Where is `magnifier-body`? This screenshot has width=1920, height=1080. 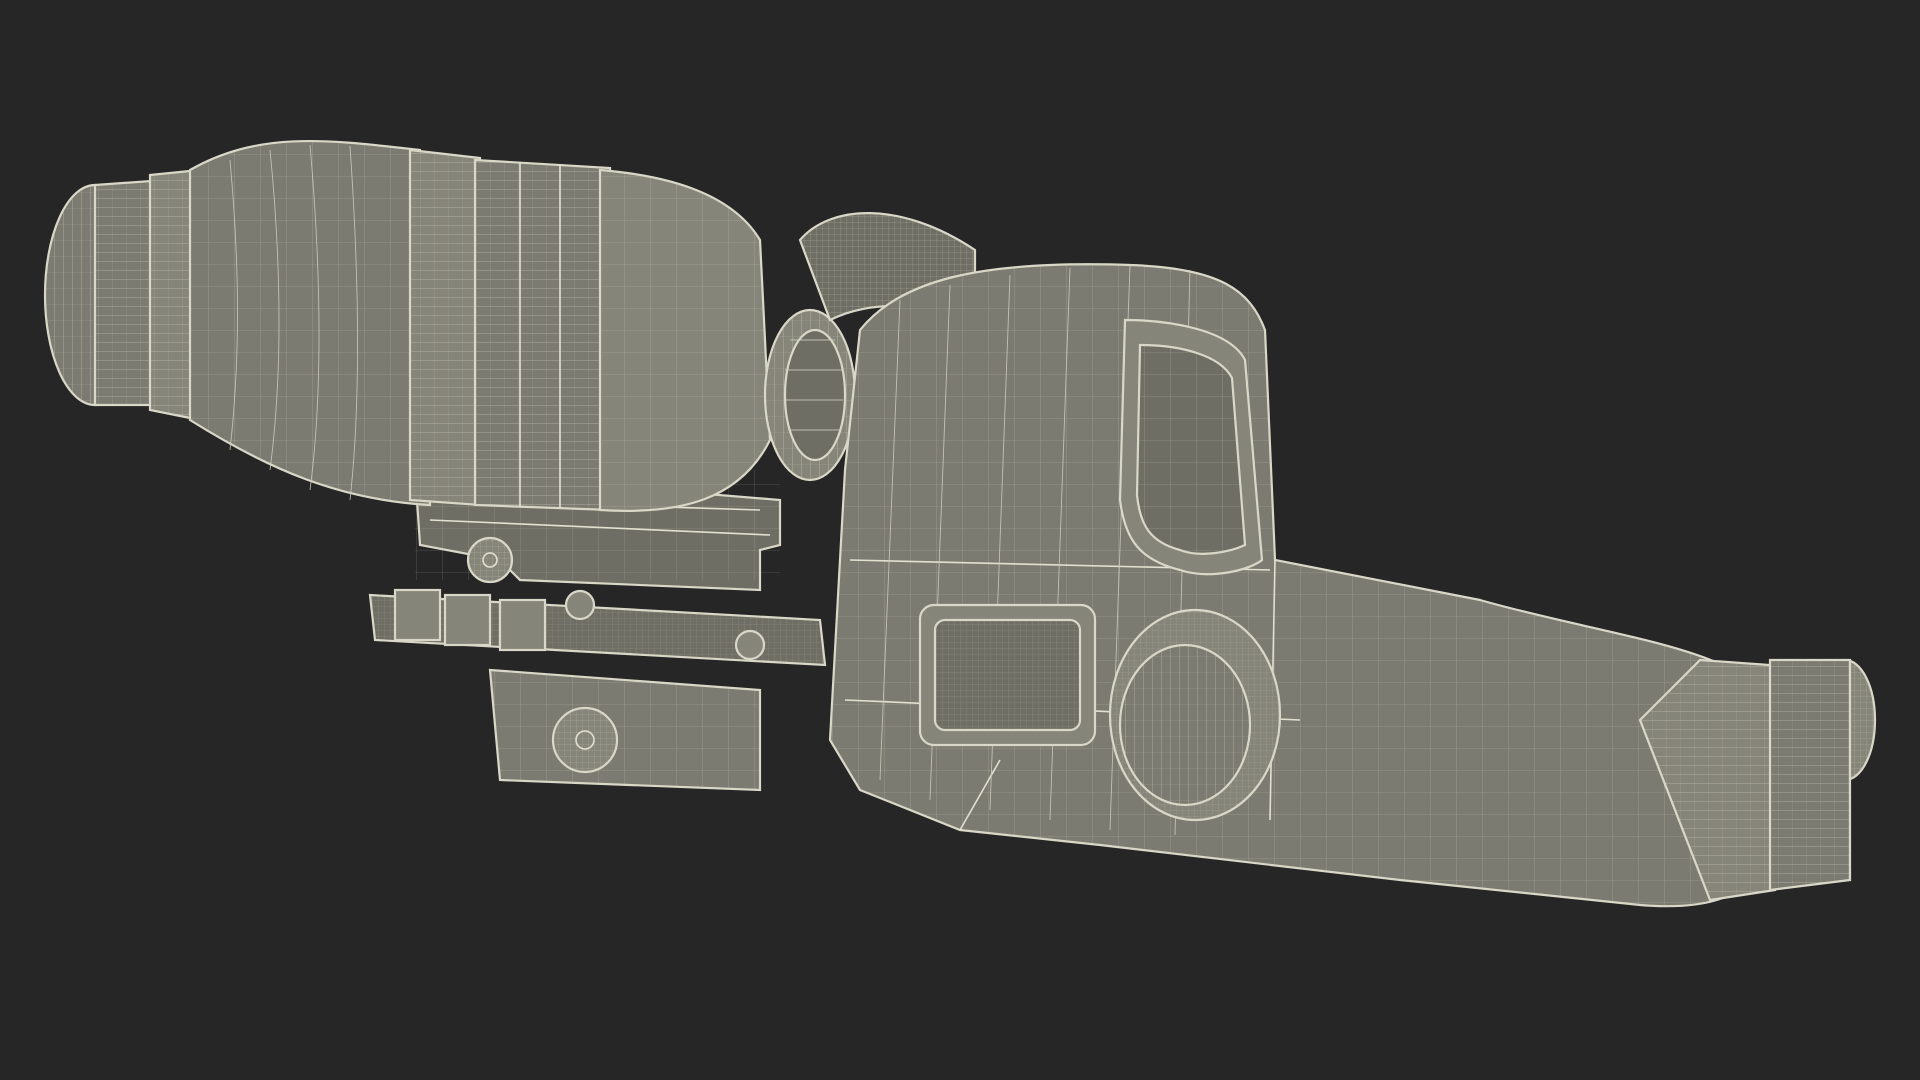
magnifier-body is located at coordinates (480, 325).